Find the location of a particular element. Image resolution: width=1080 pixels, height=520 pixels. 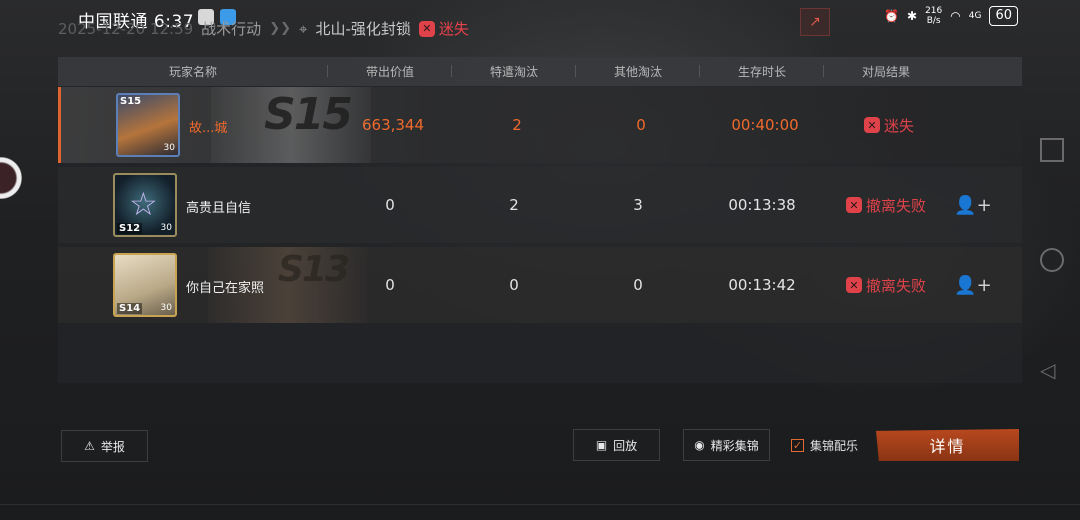

player-cell: S15 S15 30 故...城 is located at coordinates (216, 125).